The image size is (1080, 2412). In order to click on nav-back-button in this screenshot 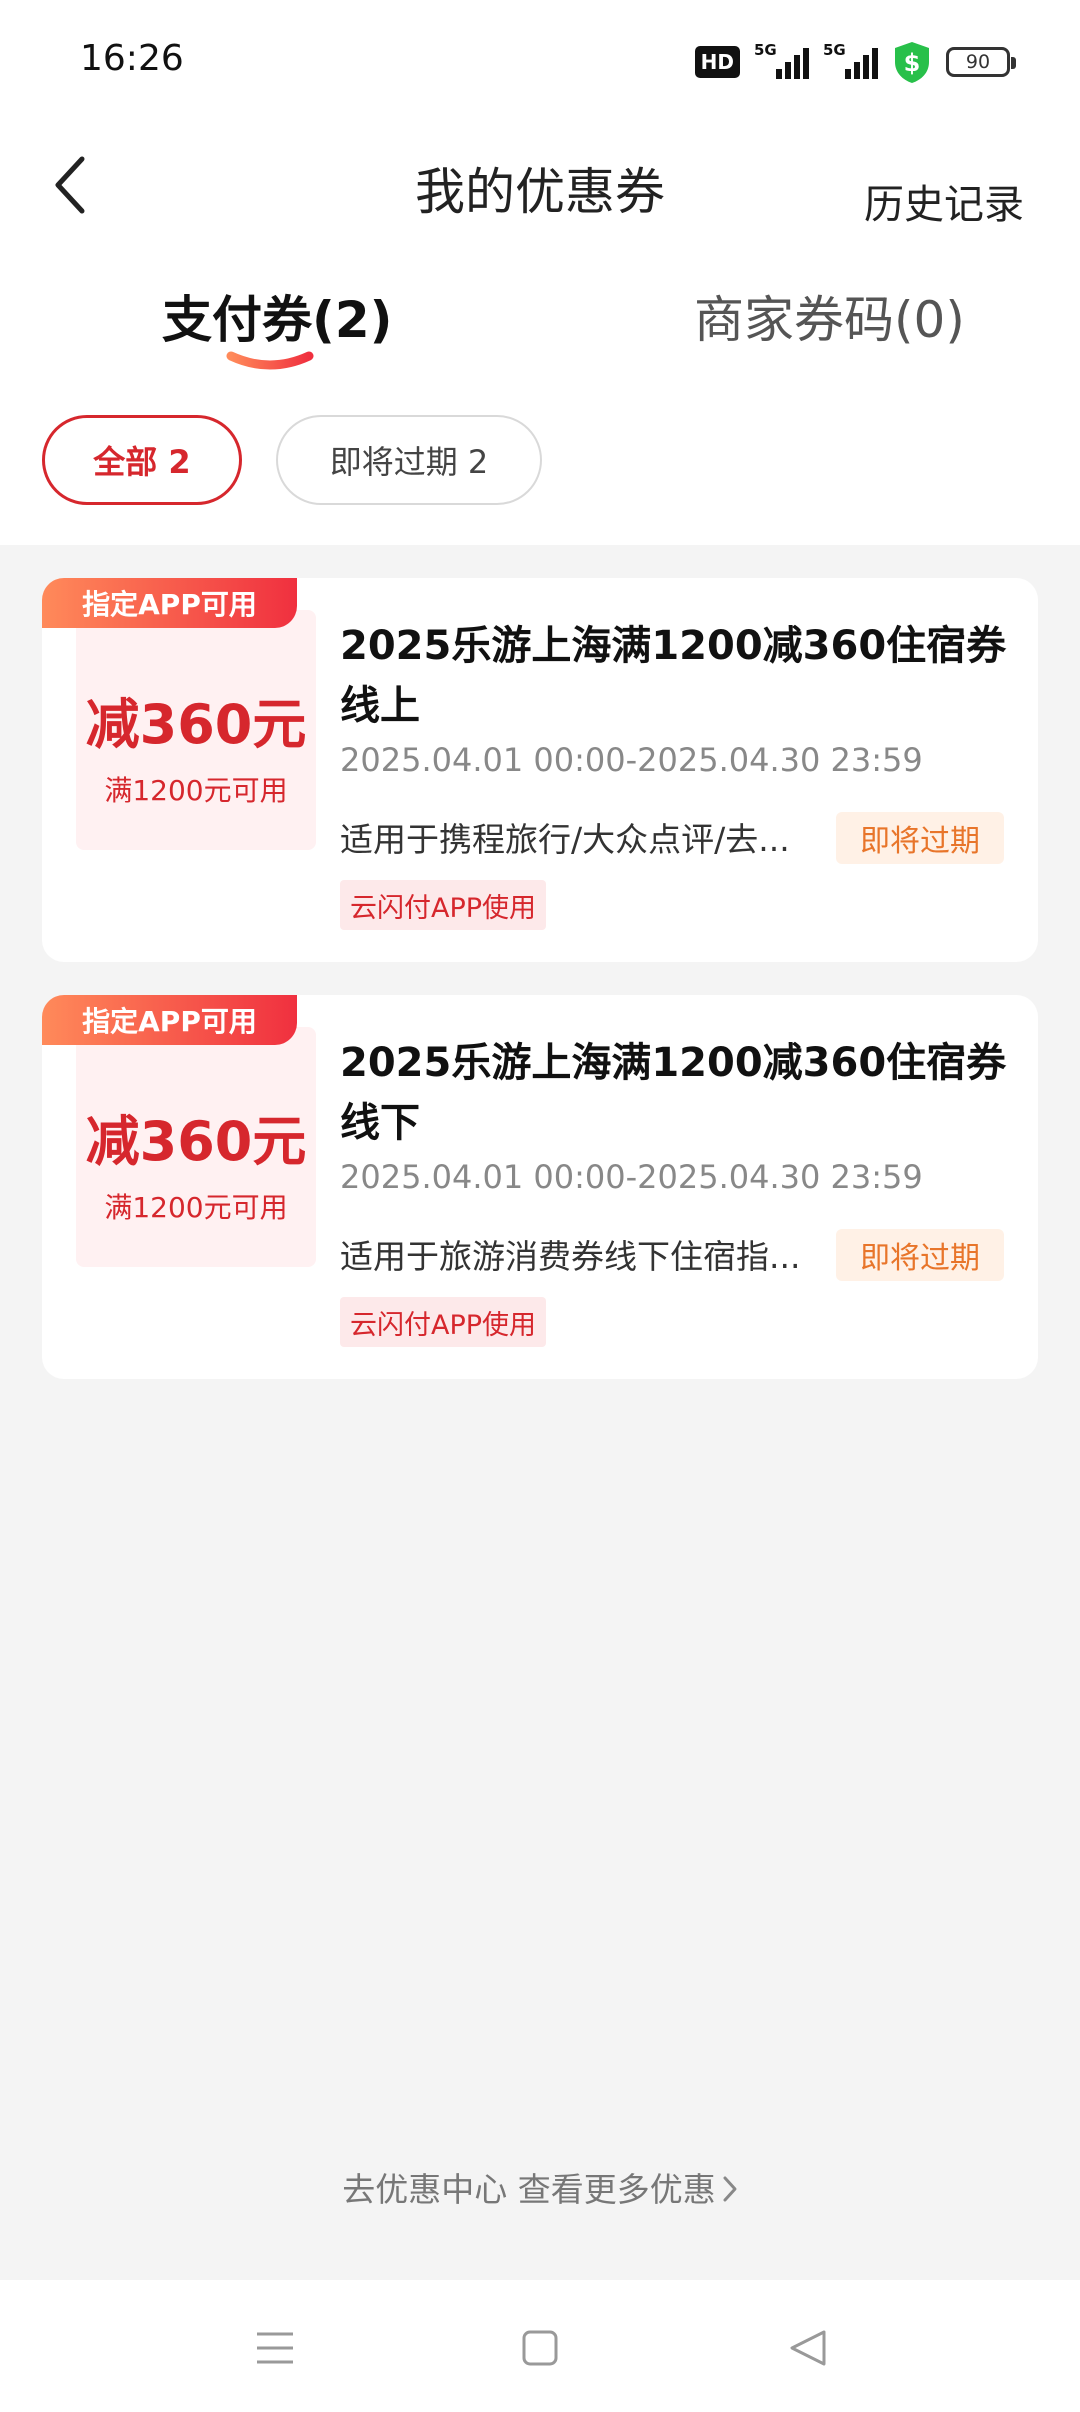, I will do `click(808, 2348)`.